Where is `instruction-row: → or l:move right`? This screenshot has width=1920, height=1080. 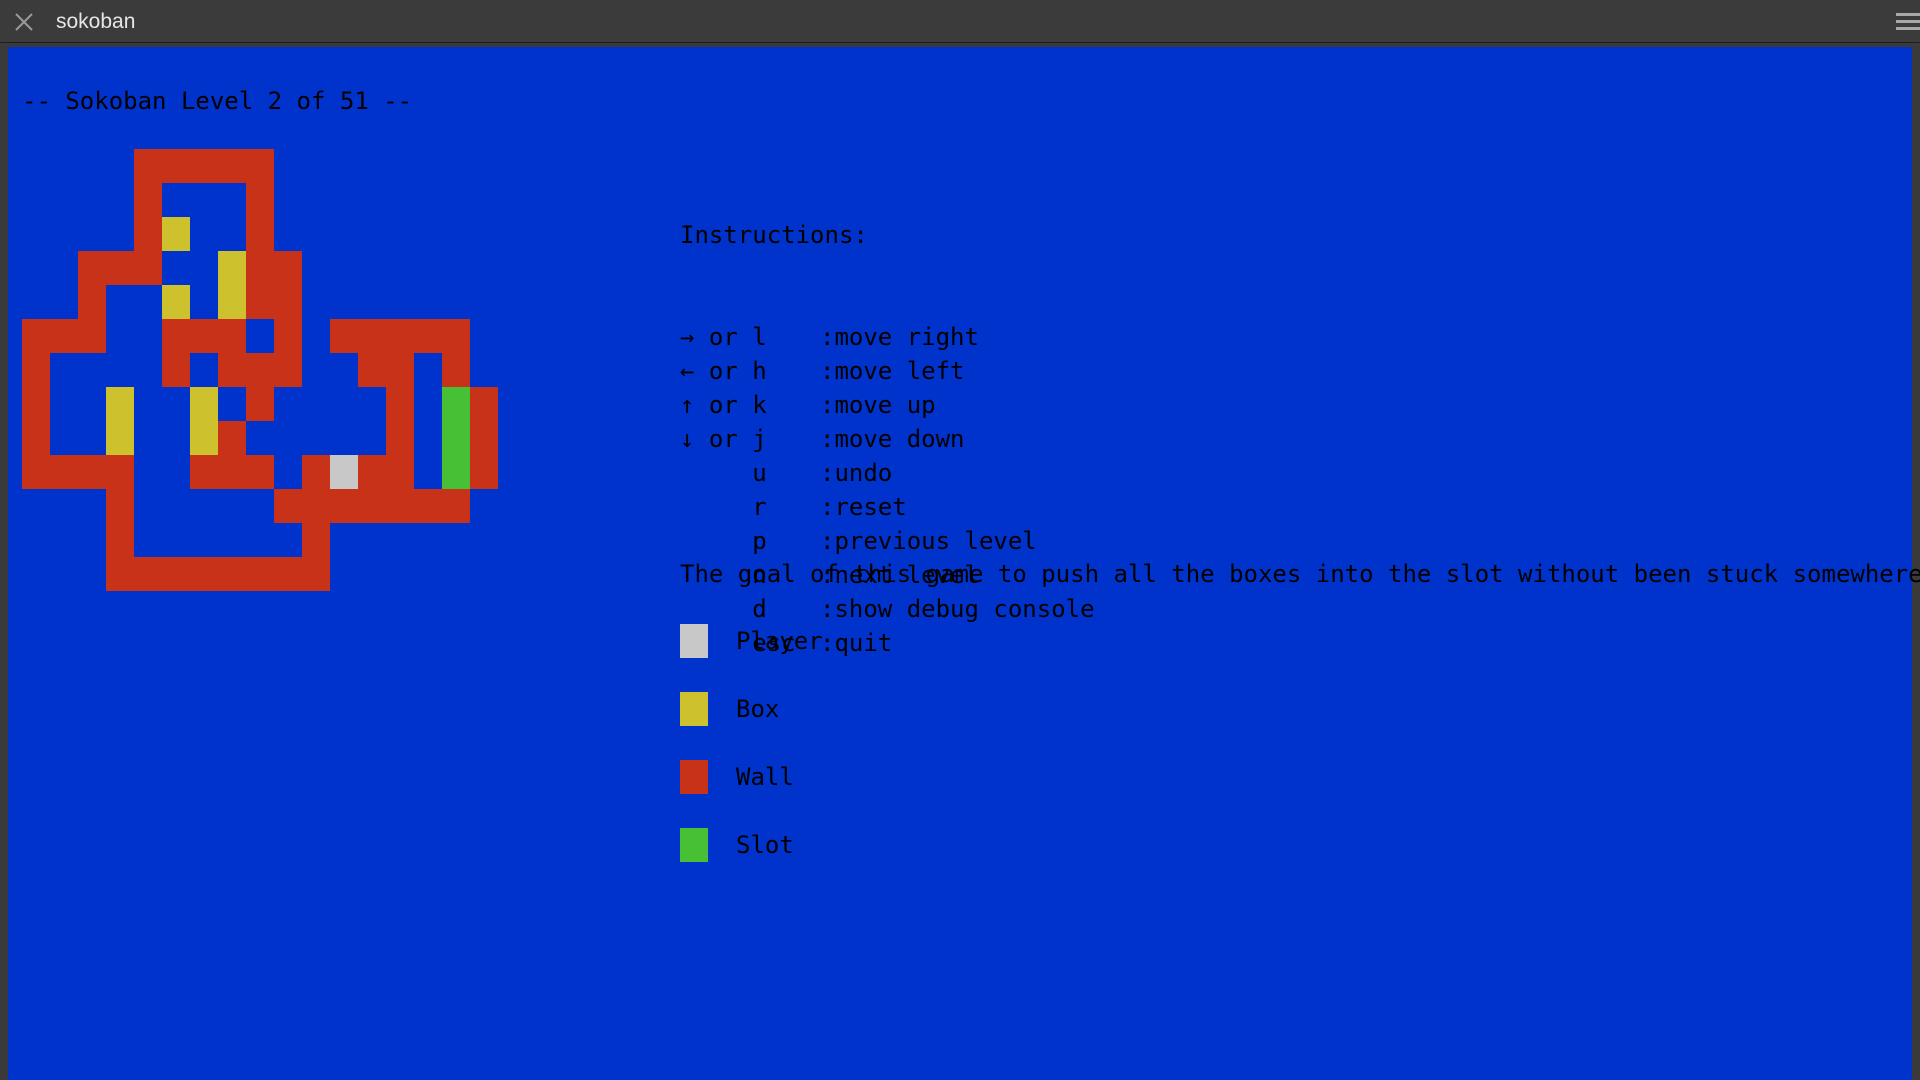
instruction-row: → or l:move right is located at coordinates (829, 337).